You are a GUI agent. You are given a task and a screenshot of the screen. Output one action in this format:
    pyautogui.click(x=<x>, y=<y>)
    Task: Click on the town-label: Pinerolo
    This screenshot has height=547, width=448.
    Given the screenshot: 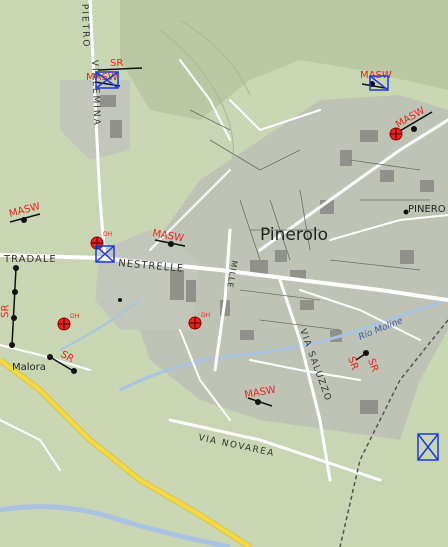 What is the action you would take?
    pyautogui.click(x=294, y=235)
    